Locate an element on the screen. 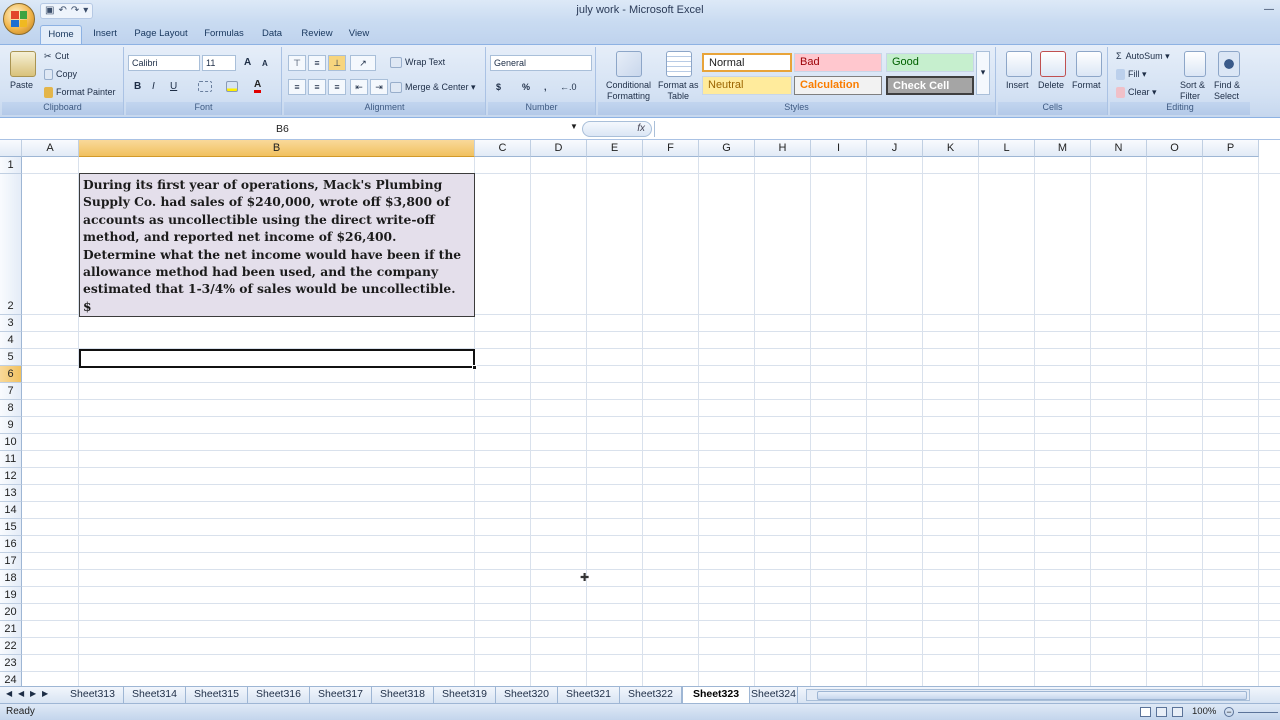  currency-button: $ is located at coordinates (498, 87).